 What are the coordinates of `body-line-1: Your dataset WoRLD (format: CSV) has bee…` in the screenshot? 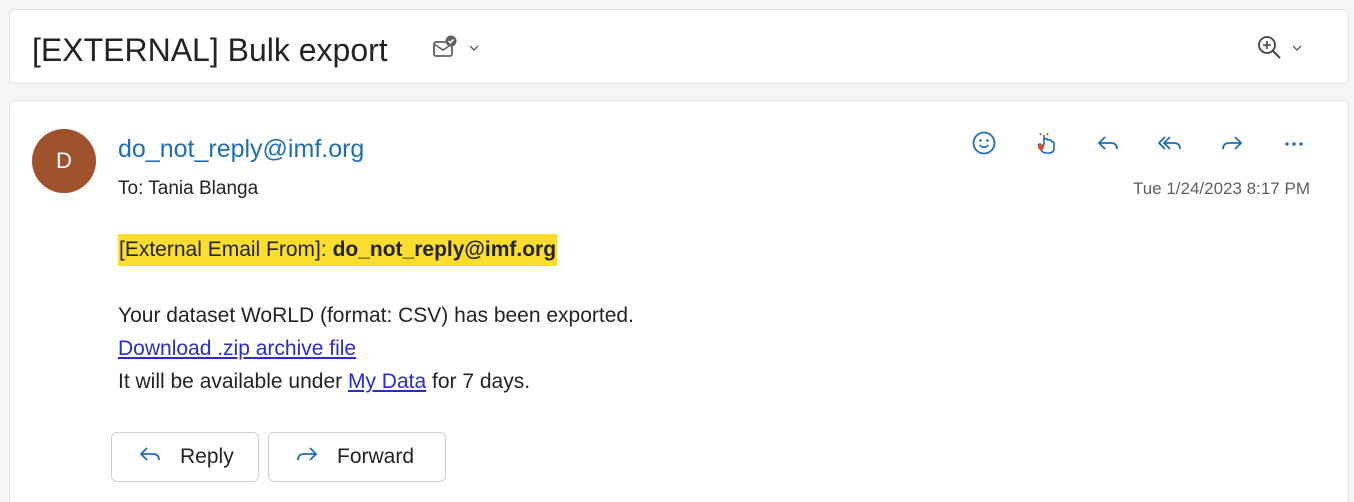 It's located at (376, 315).